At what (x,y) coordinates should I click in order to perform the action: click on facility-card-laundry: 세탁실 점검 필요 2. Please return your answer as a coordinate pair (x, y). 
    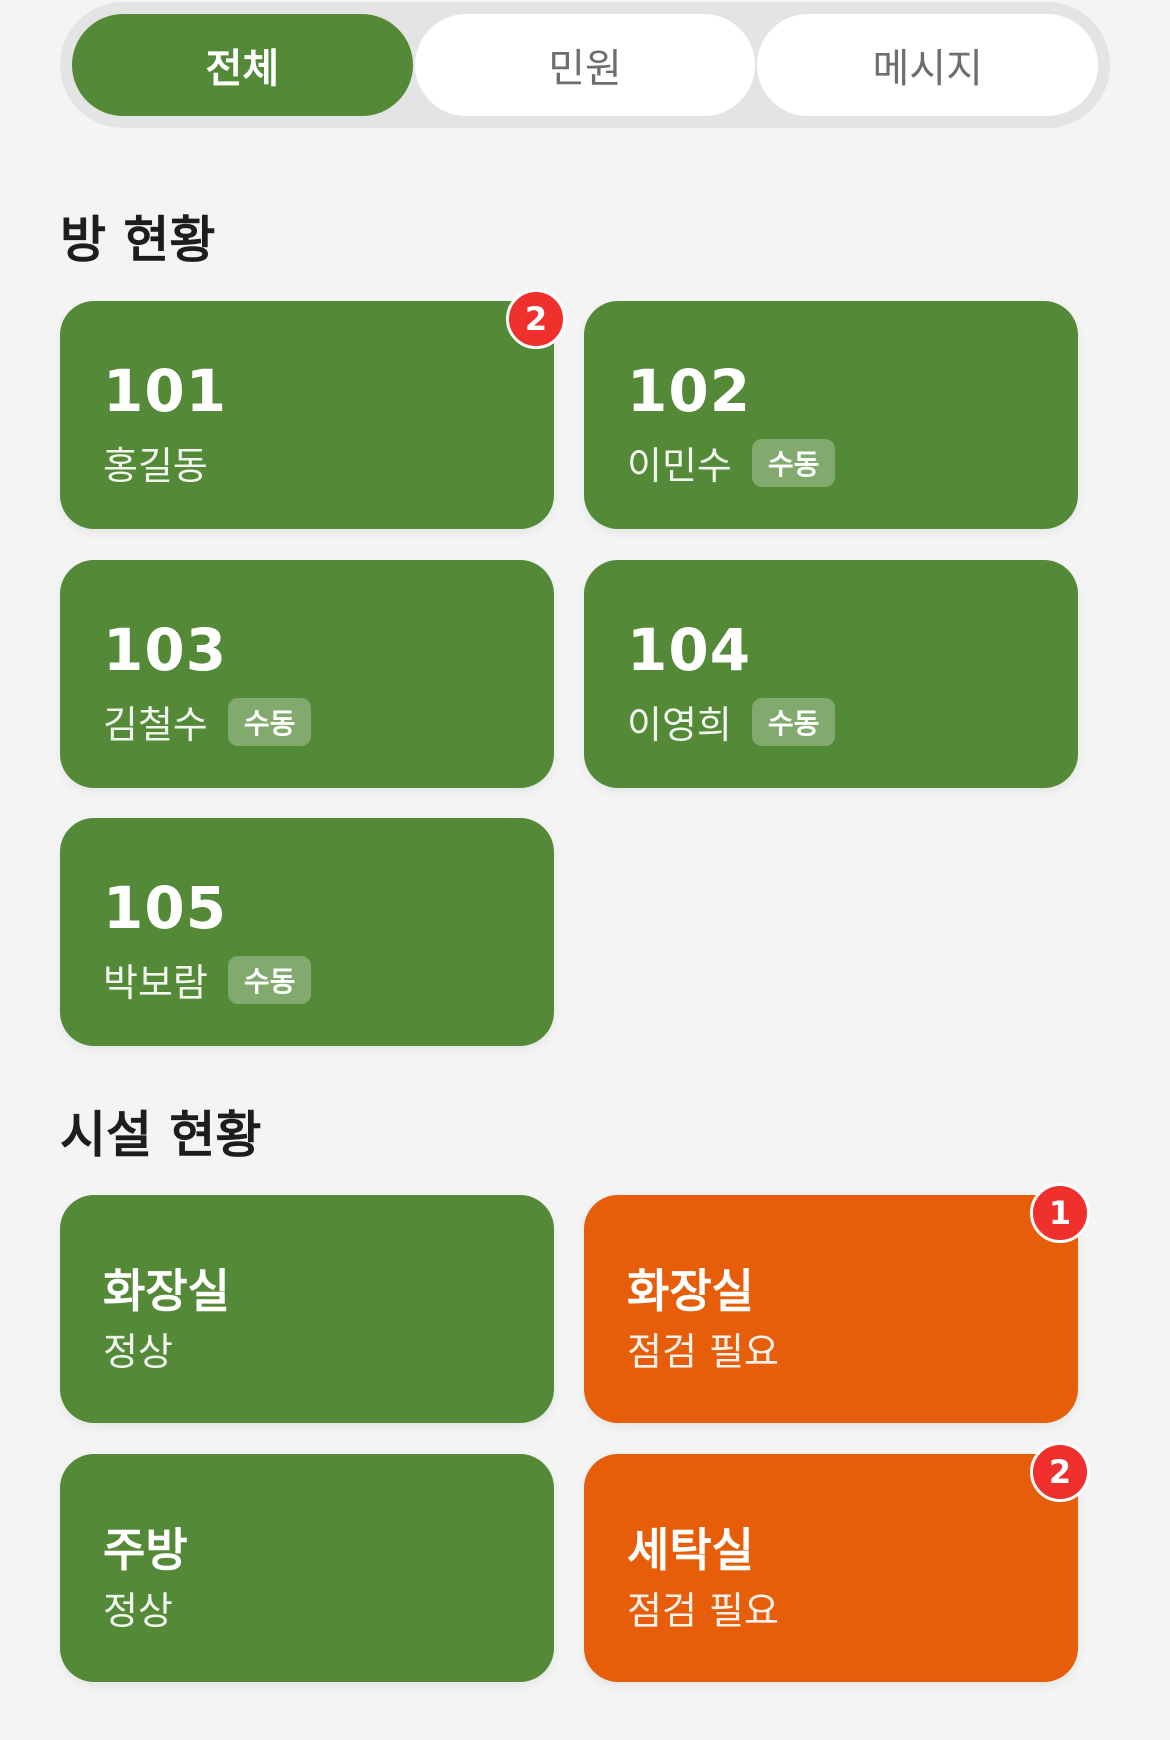
    Looking at the image, I should click on (837, 1562).